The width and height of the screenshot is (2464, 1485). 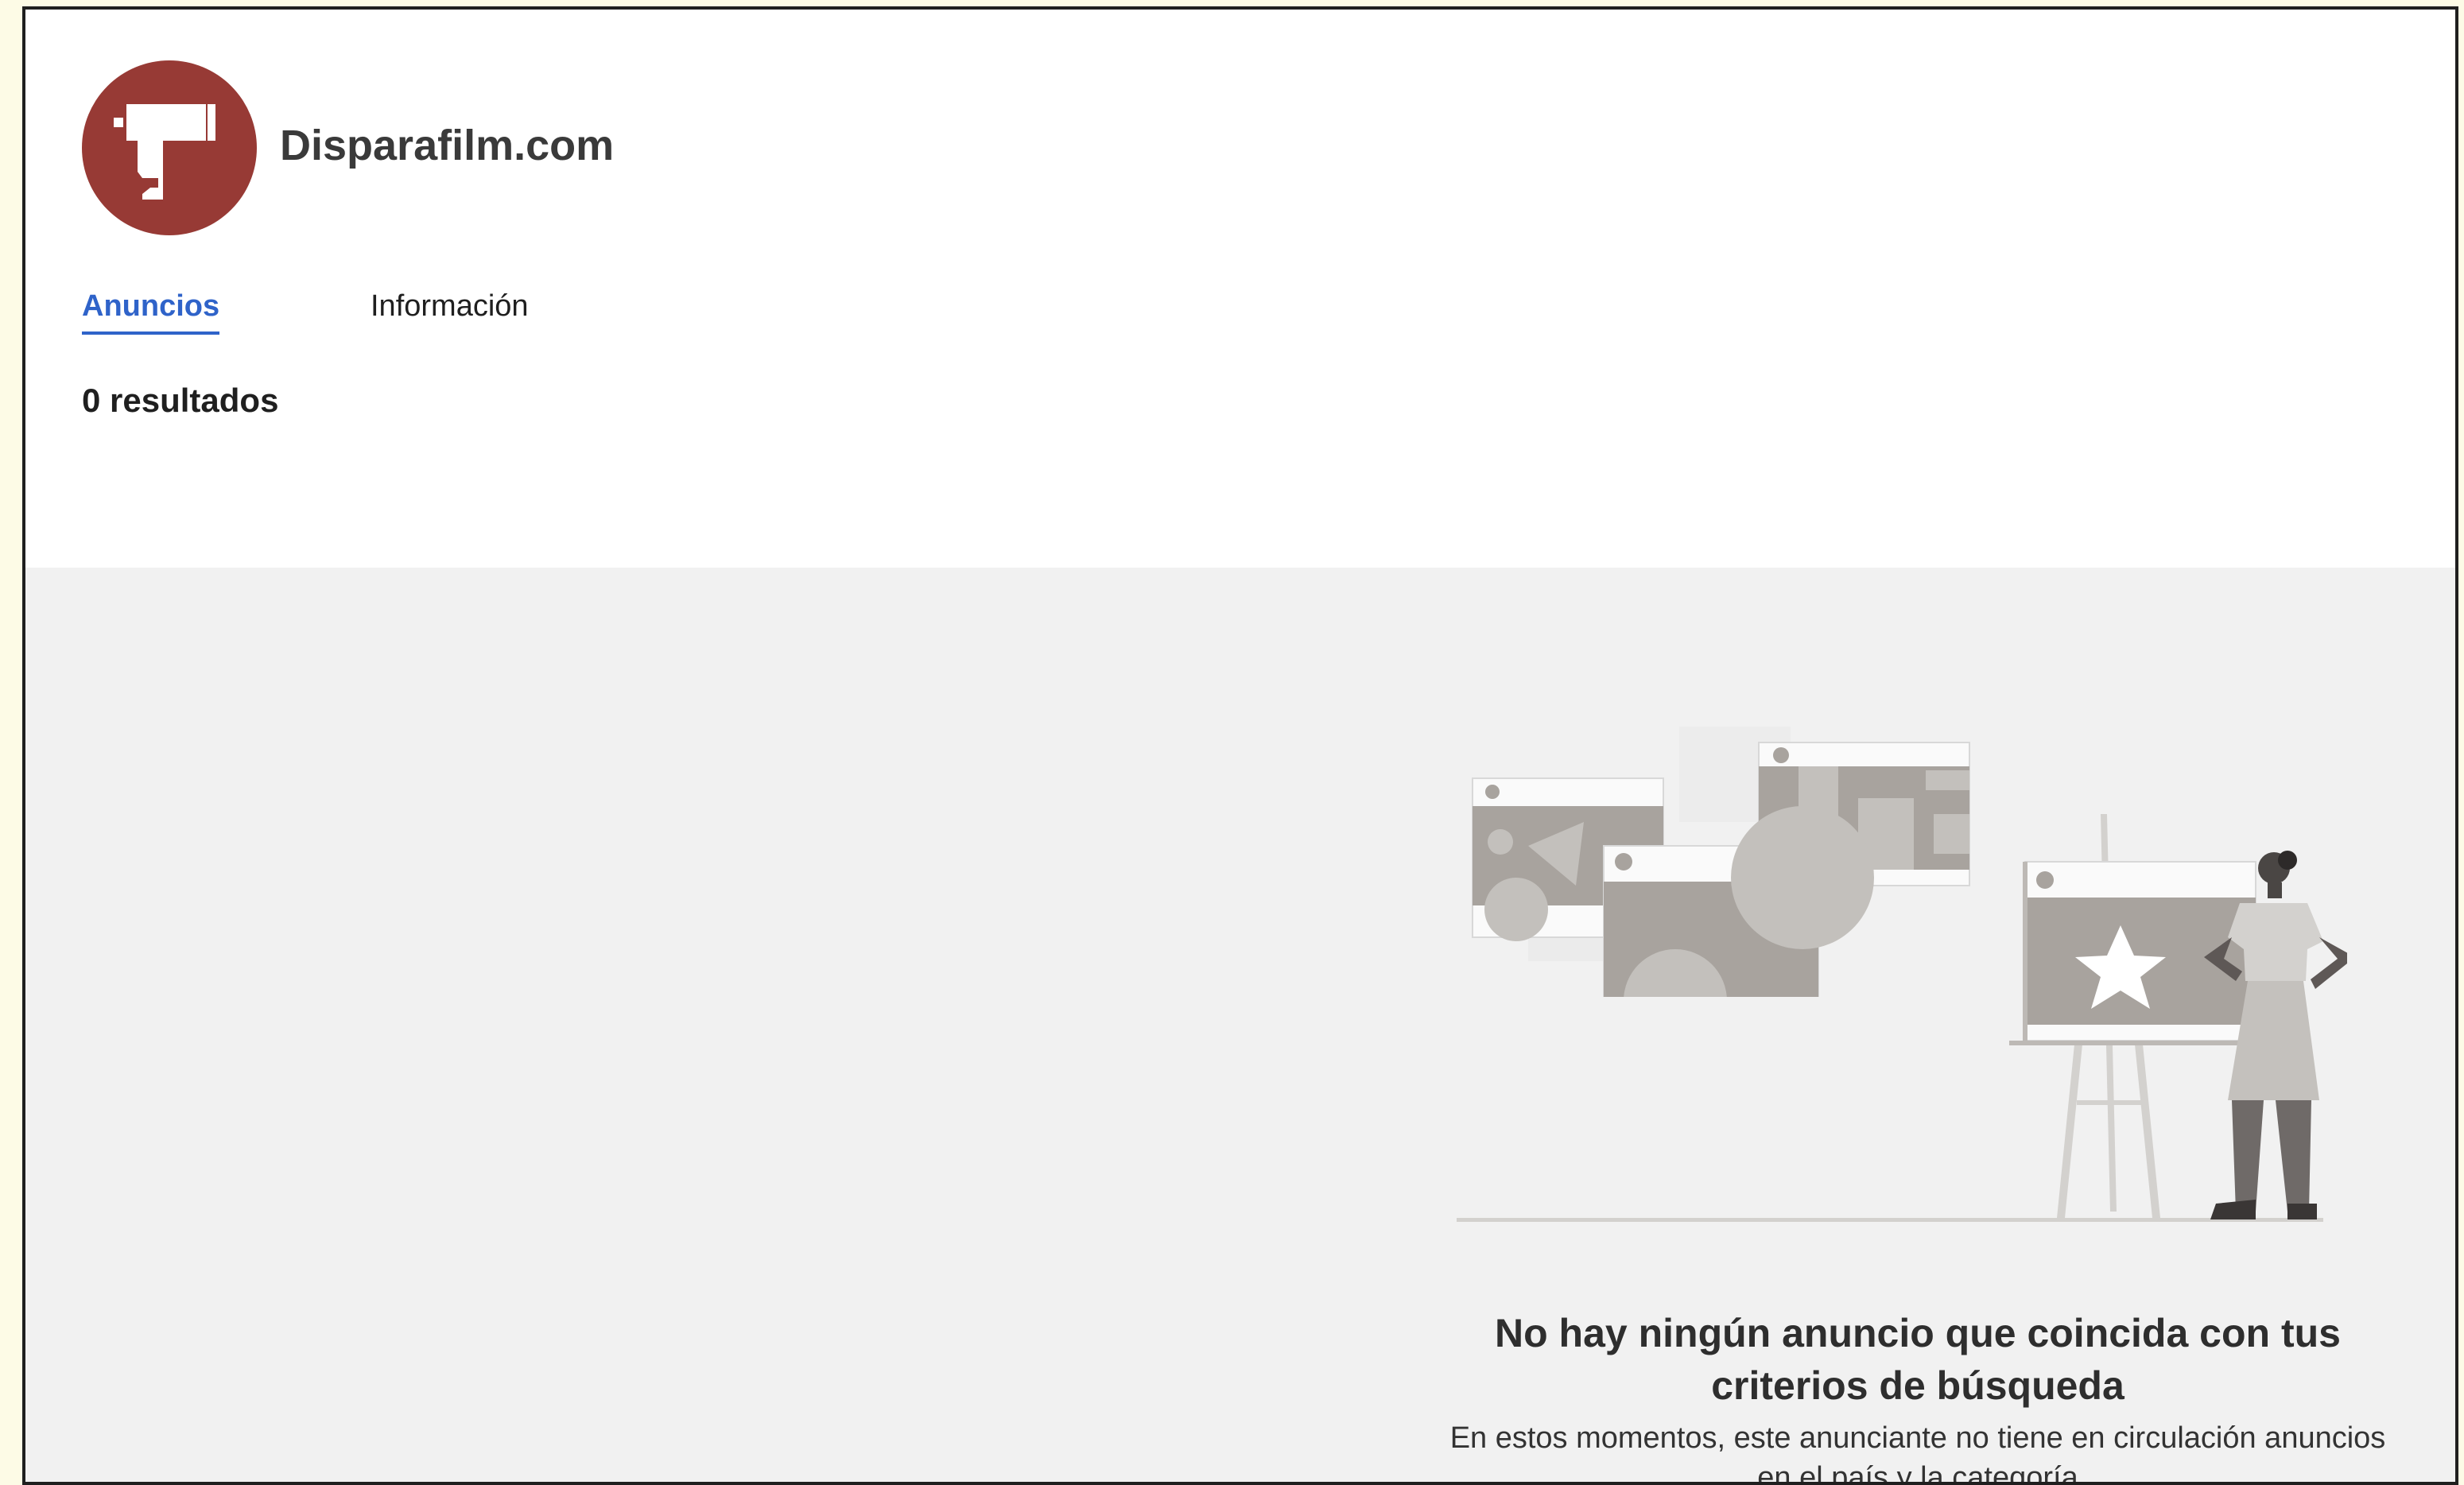 I want to click on advertiser-logo, so click(x=169, y=147).